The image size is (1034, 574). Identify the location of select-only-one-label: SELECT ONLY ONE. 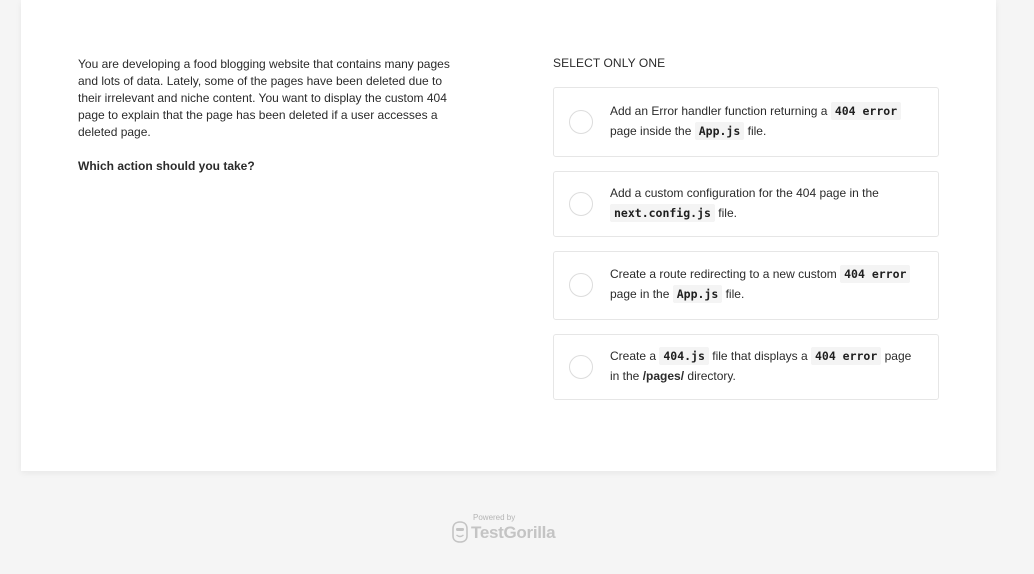
(609, 63).